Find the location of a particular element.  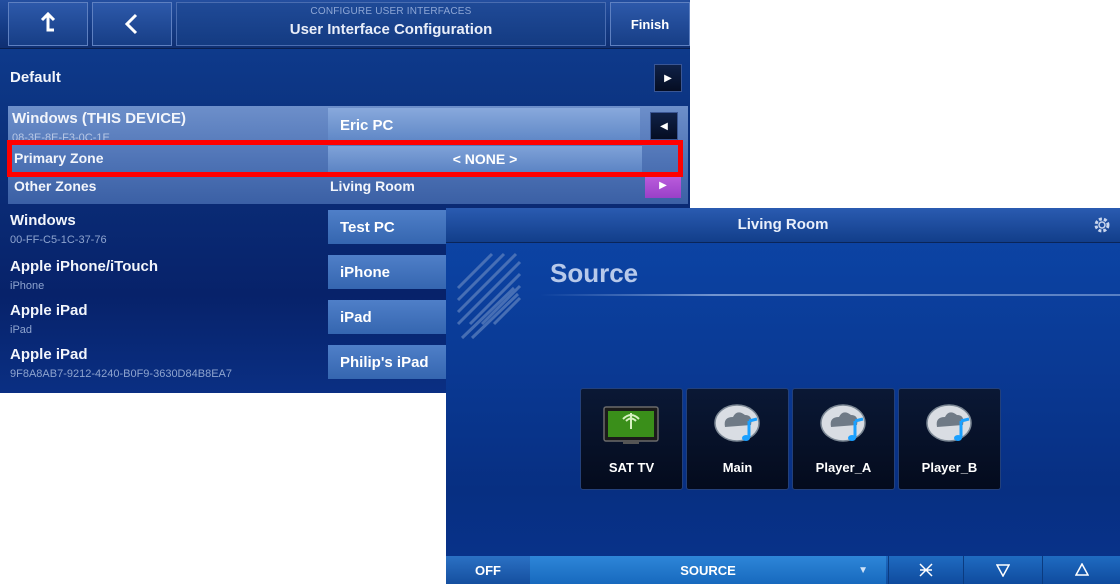

default-label: Default is located at coordinates (35, 77).